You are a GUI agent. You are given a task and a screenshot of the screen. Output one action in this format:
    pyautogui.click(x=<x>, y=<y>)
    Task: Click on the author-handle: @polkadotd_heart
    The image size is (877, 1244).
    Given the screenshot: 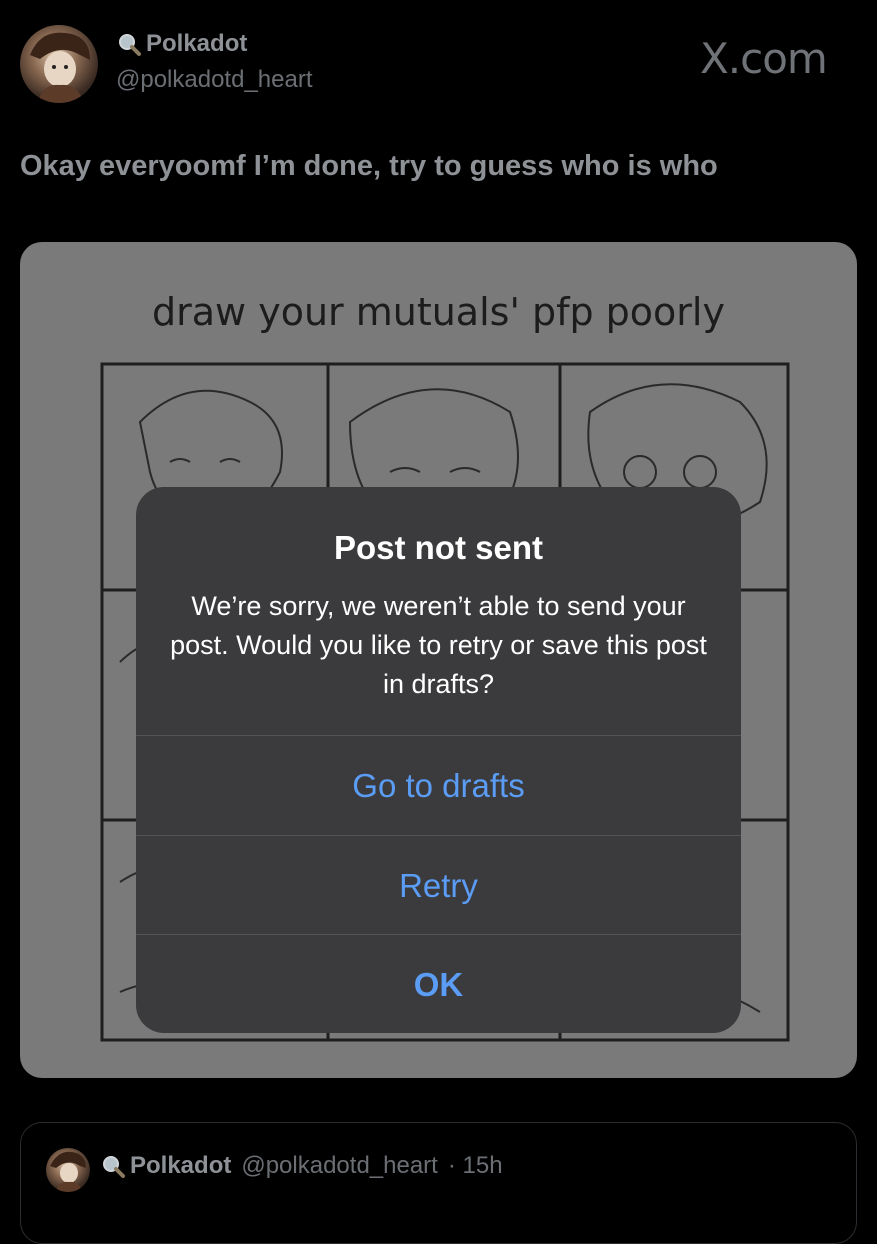 What is the action you would take?
    pyautogui.click(x=214, y=80)
    